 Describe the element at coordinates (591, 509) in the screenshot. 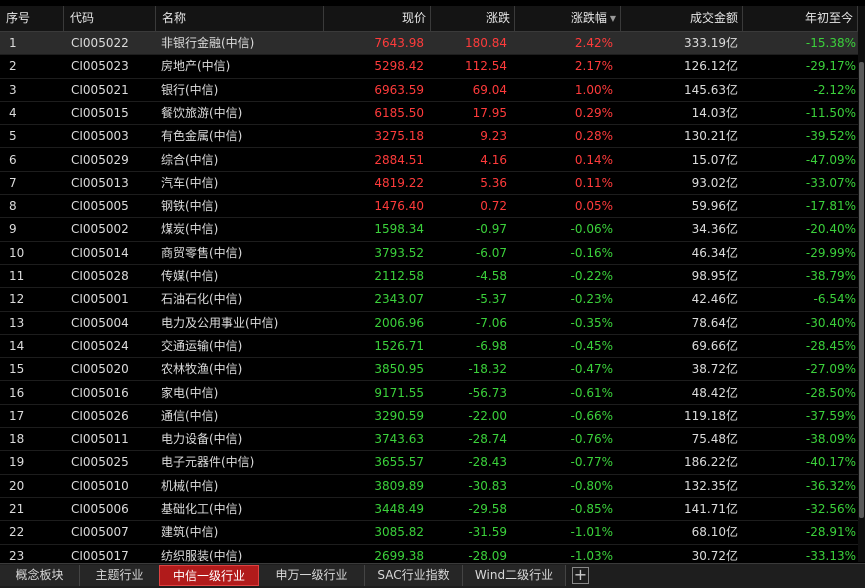

I see `cell-pct: -0.85%` at that location.